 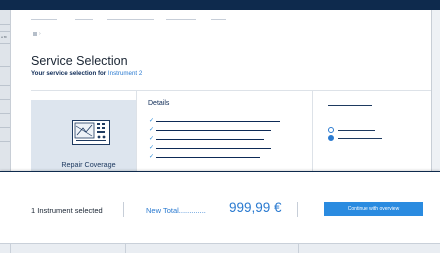 I want to click on instrument-icon, so click(x=91, y=132).